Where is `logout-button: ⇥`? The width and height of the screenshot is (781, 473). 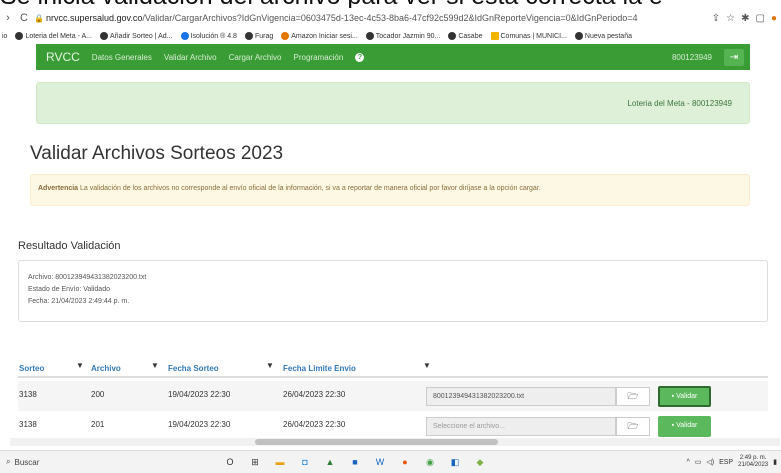
logout-button: ⇥ is located at coordinates (734, 57).